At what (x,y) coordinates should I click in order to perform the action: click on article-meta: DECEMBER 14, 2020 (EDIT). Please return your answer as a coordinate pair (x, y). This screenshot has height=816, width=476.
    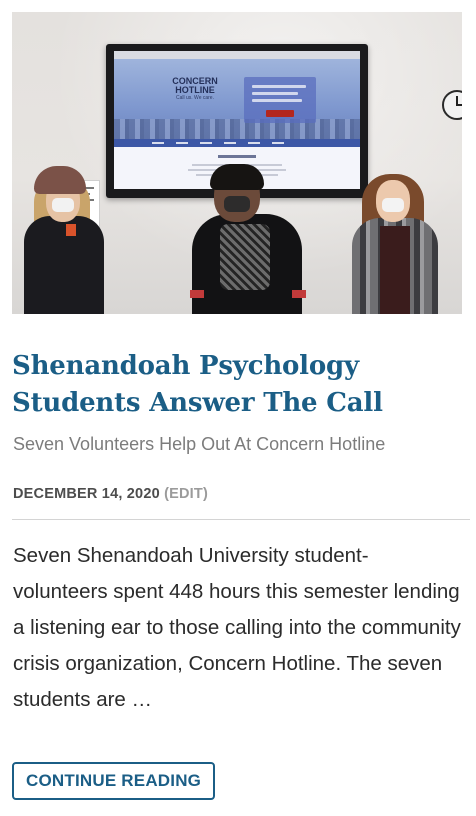
    Looking at the image, I should click on (238, 494).